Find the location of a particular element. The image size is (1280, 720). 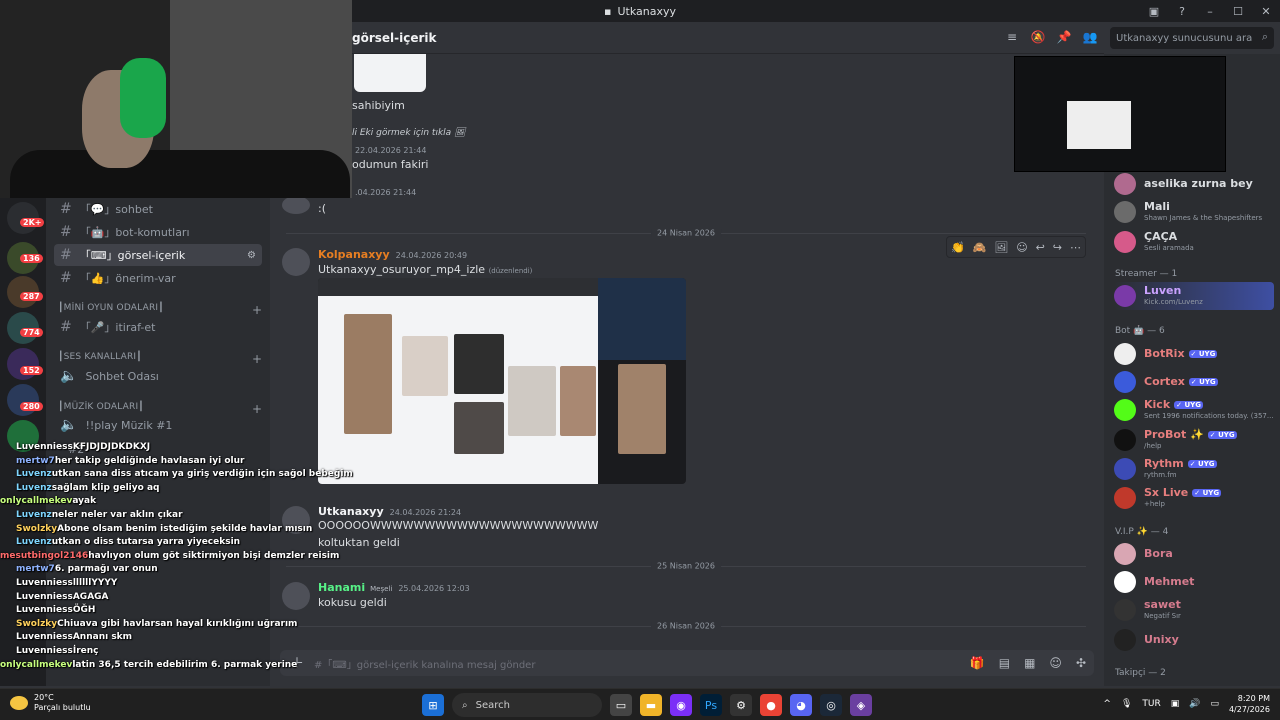

weather-widget: 20°C Parçalı bulutlu is located at coordinates (50, 703).